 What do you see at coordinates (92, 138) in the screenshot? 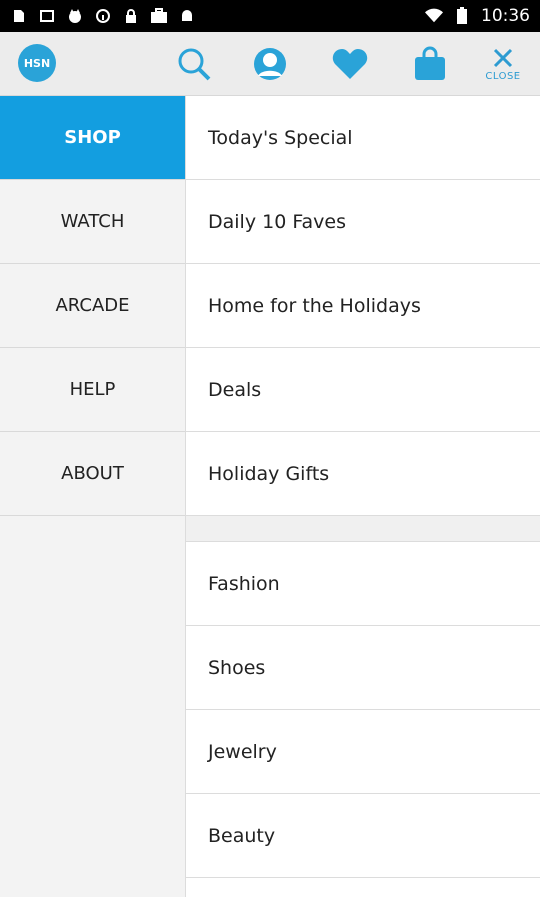
I see `sidebar-item-shop: SHOP` at bounding box center [92, 138].